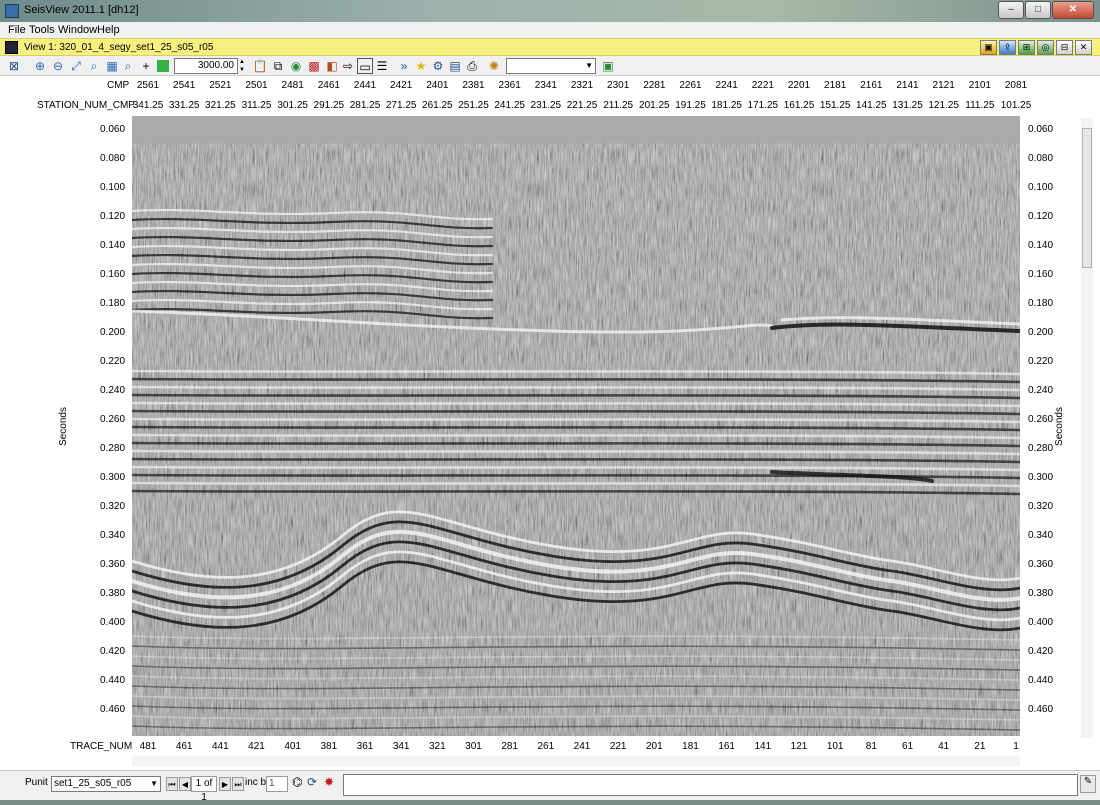 The image size is (1100, 805). Describe the element at coordinates (220, 105) in the screenshot. I see `station-tick: 321.25` at that location.